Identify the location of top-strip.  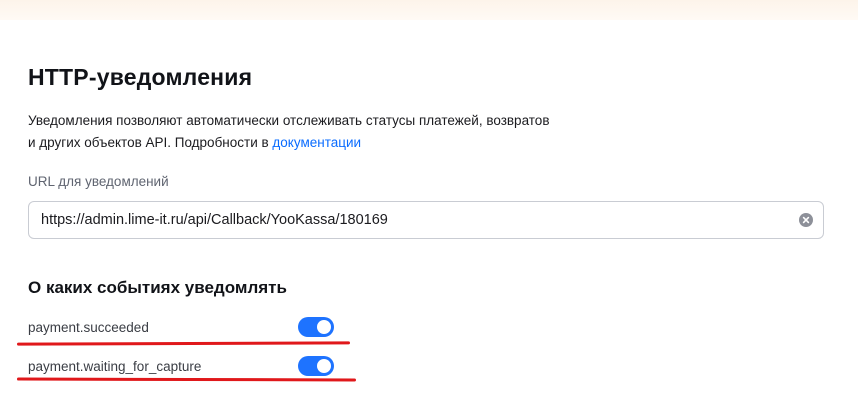
(429, 10).